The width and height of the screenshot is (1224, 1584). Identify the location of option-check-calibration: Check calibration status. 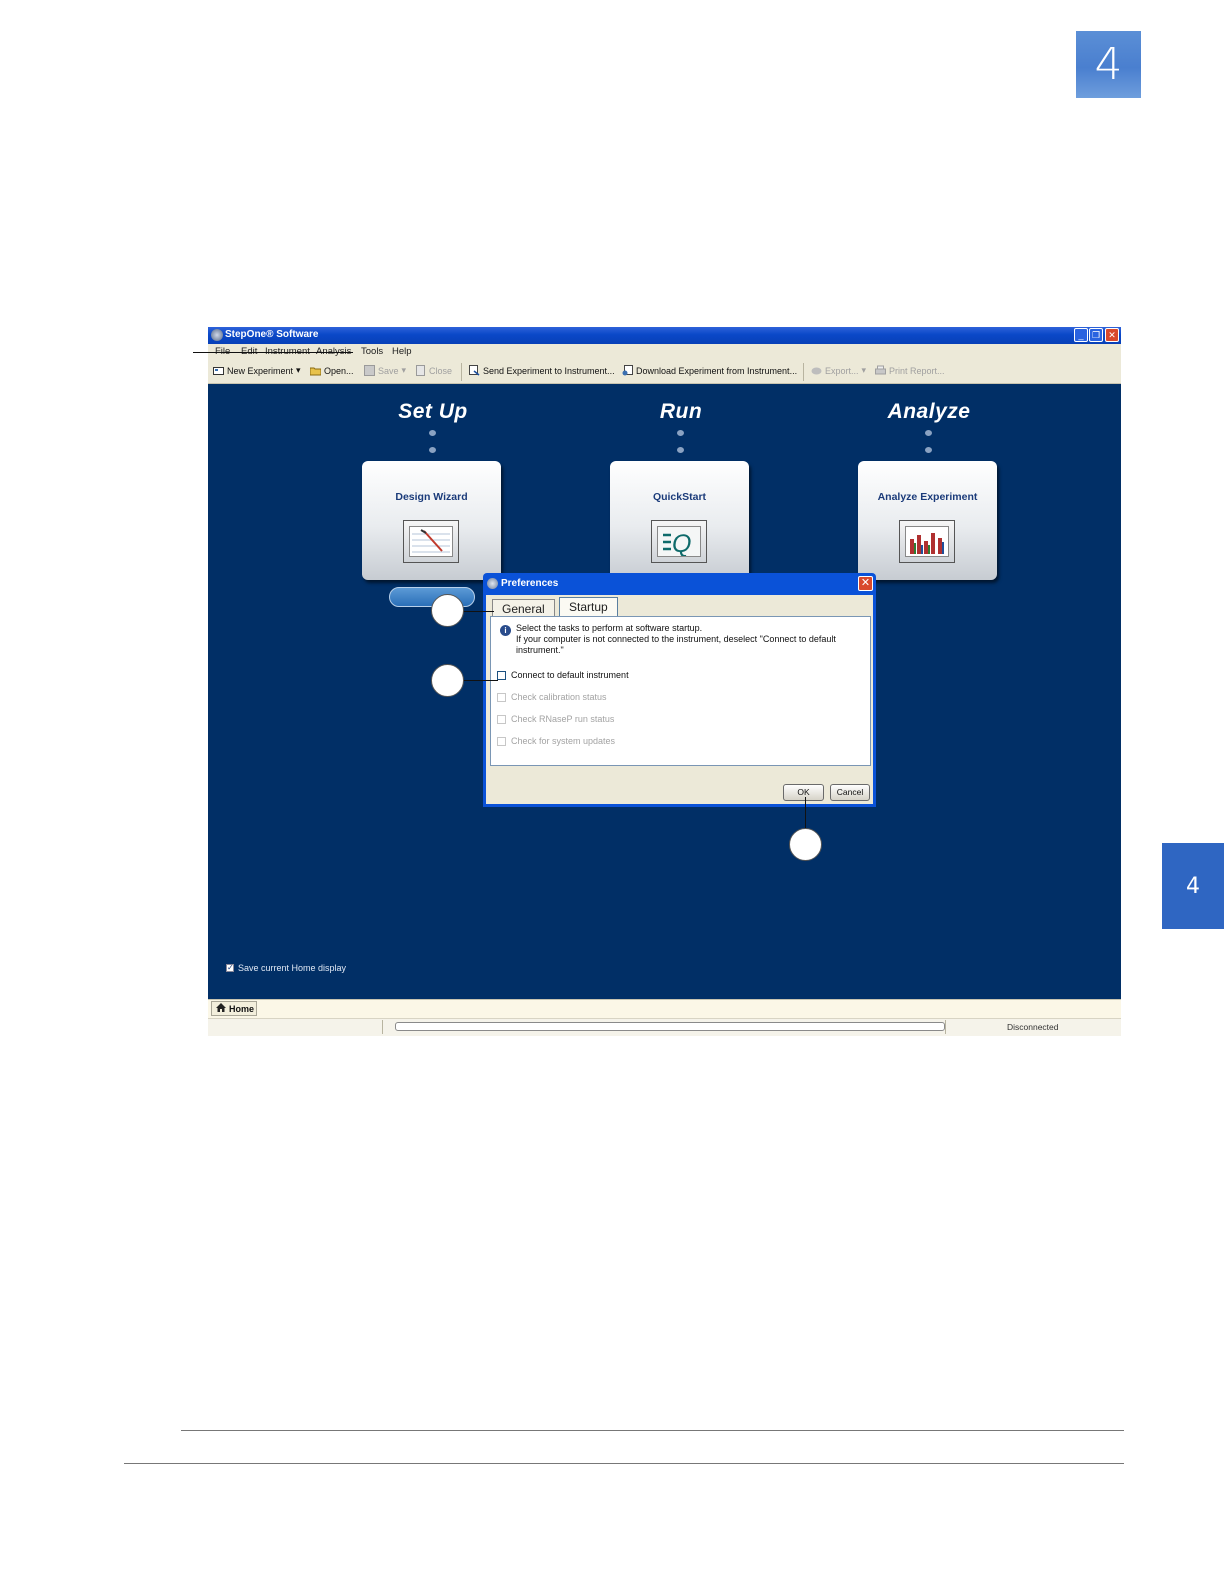
(552, 697).